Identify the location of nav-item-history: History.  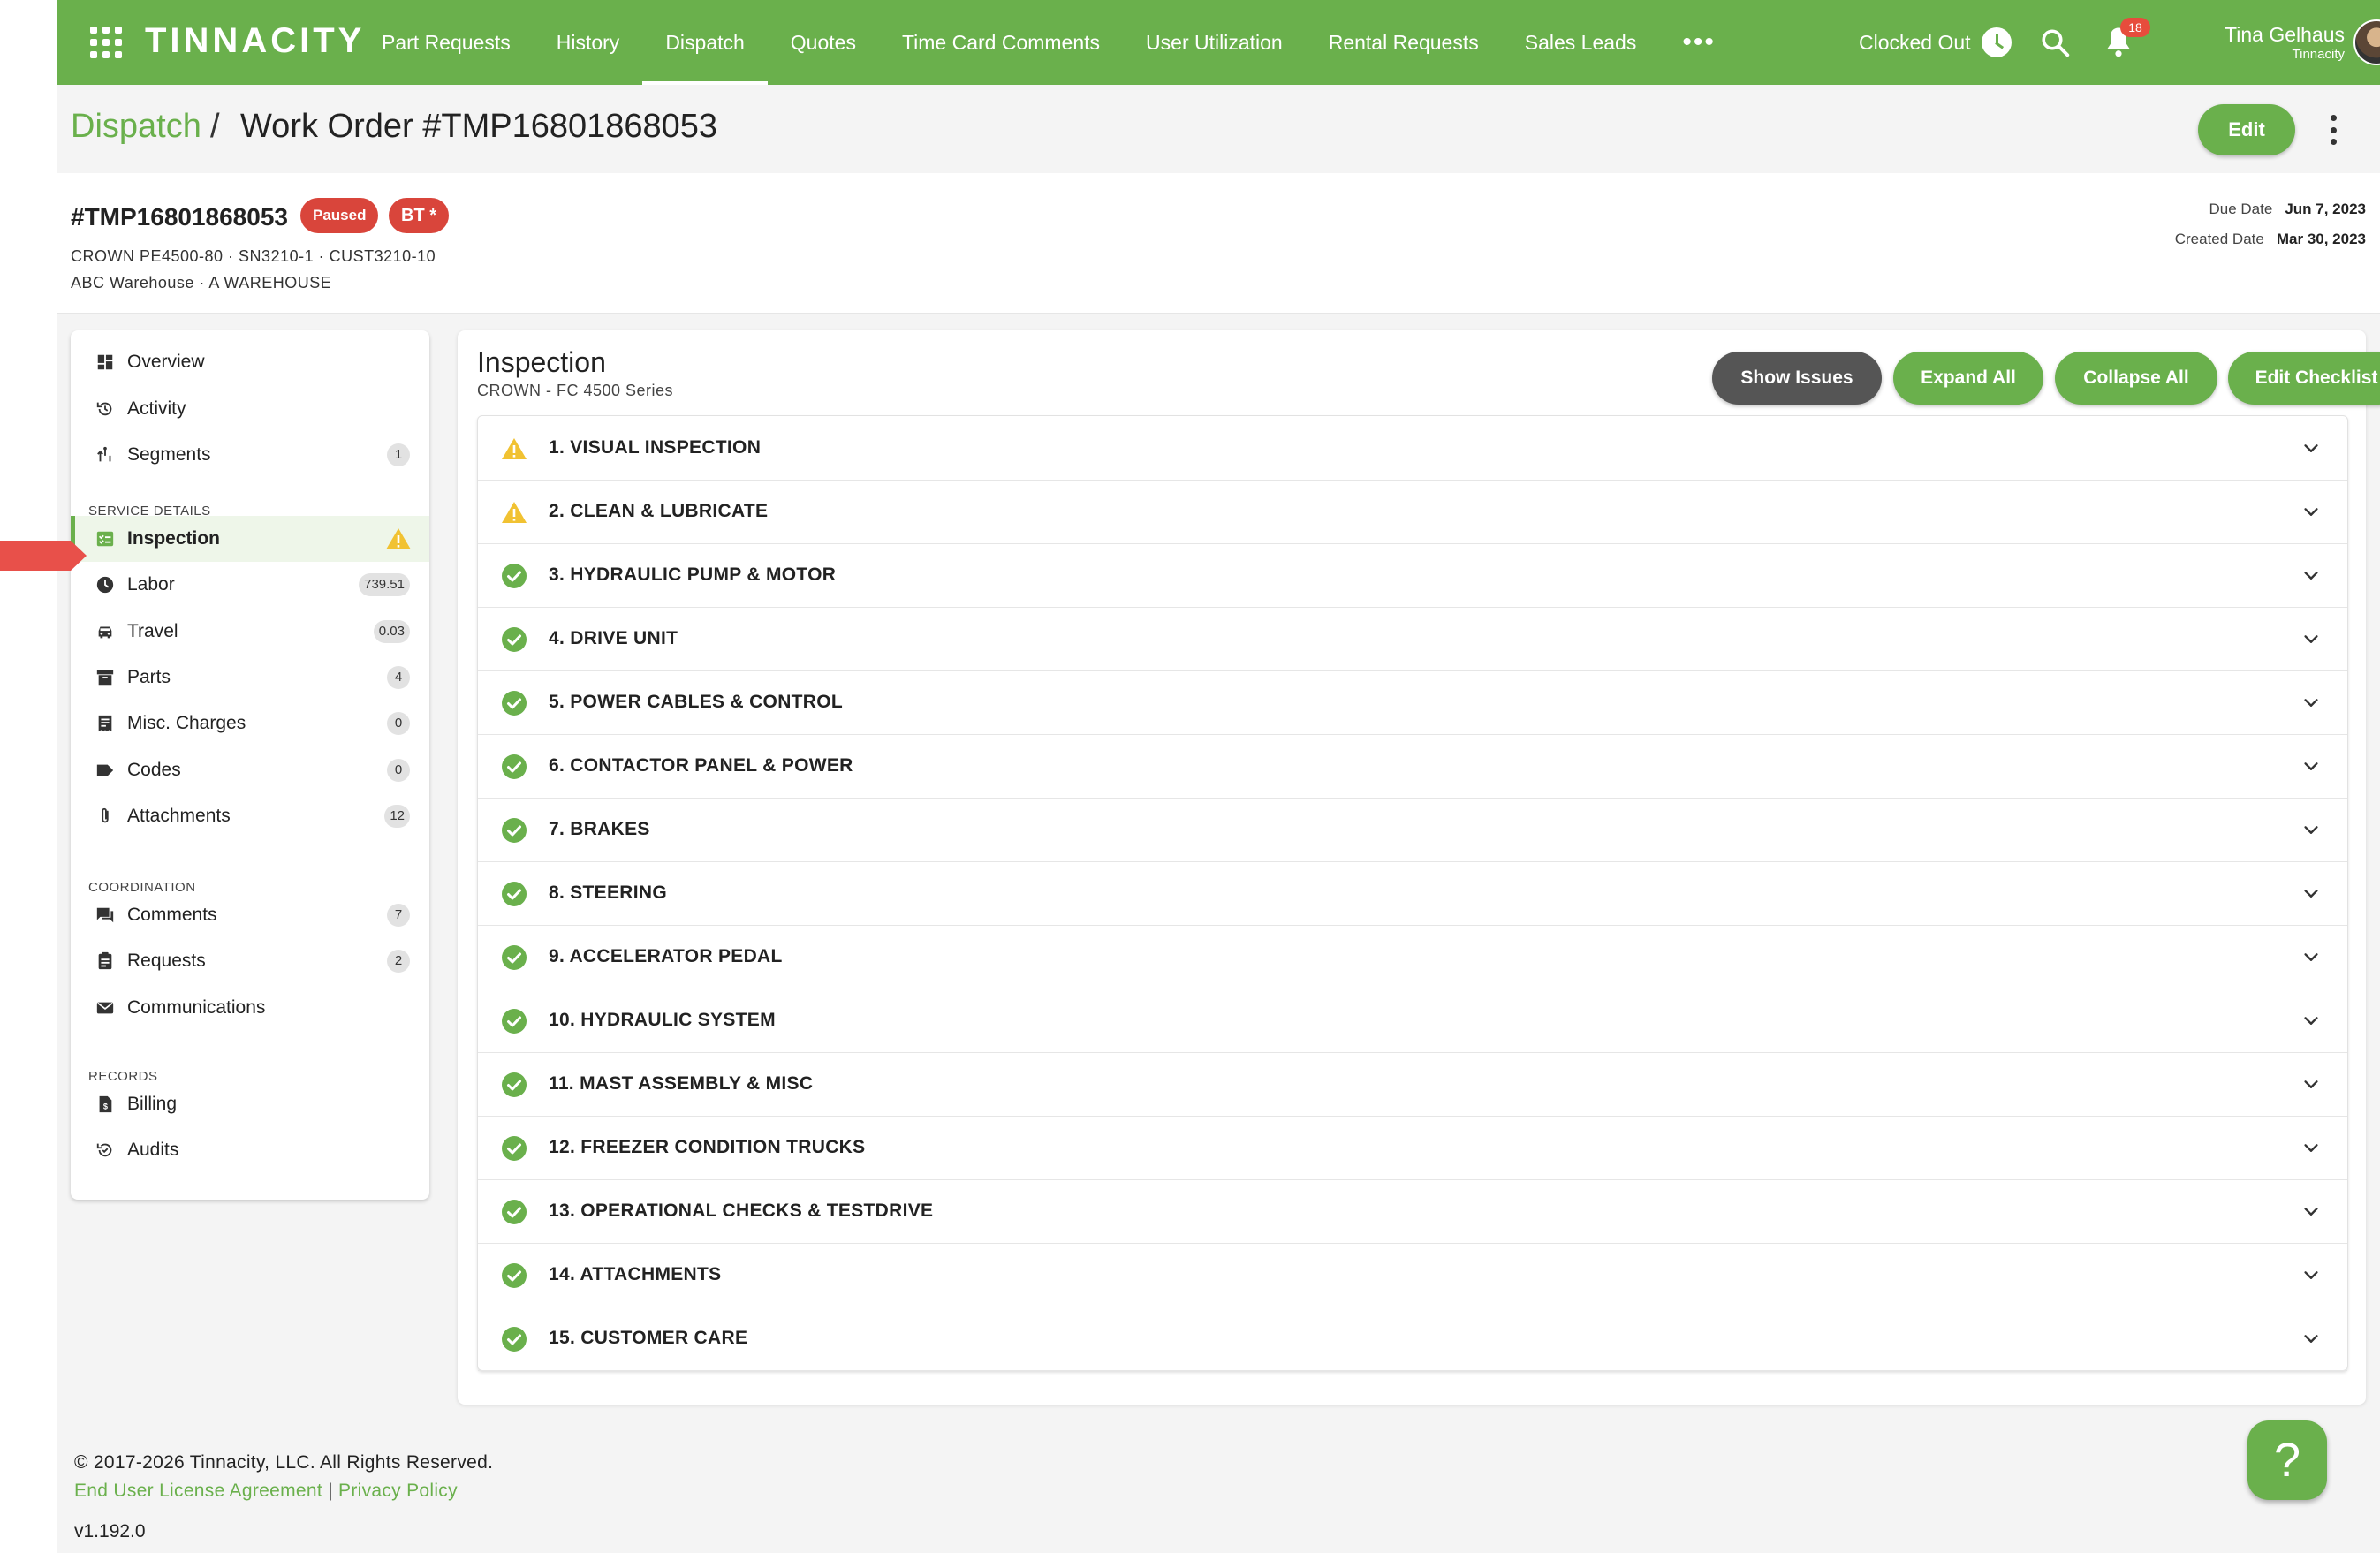
(588, 42).